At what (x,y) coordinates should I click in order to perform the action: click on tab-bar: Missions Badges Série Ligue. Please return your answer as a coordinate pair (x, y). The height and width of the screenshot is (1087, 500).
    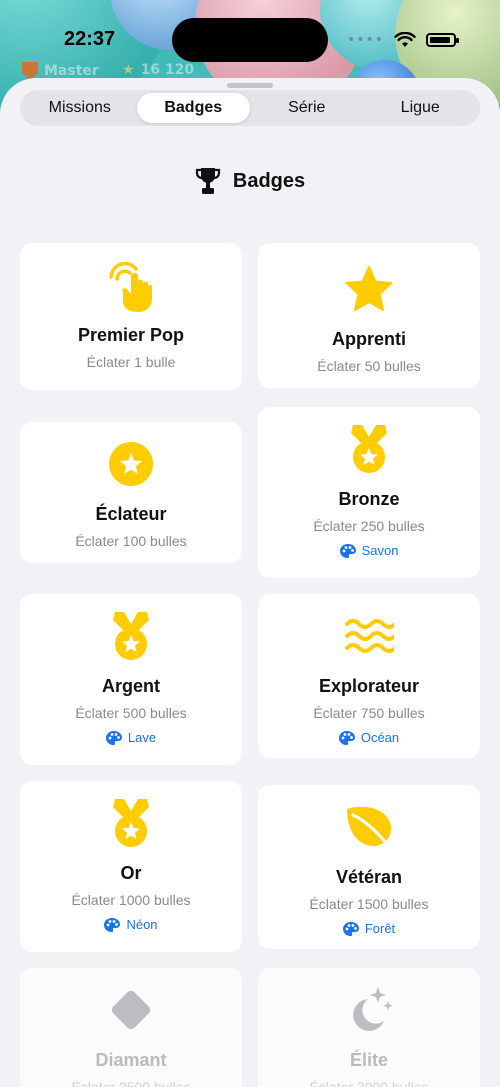
    Looking at the image, I should click on (250, 108).